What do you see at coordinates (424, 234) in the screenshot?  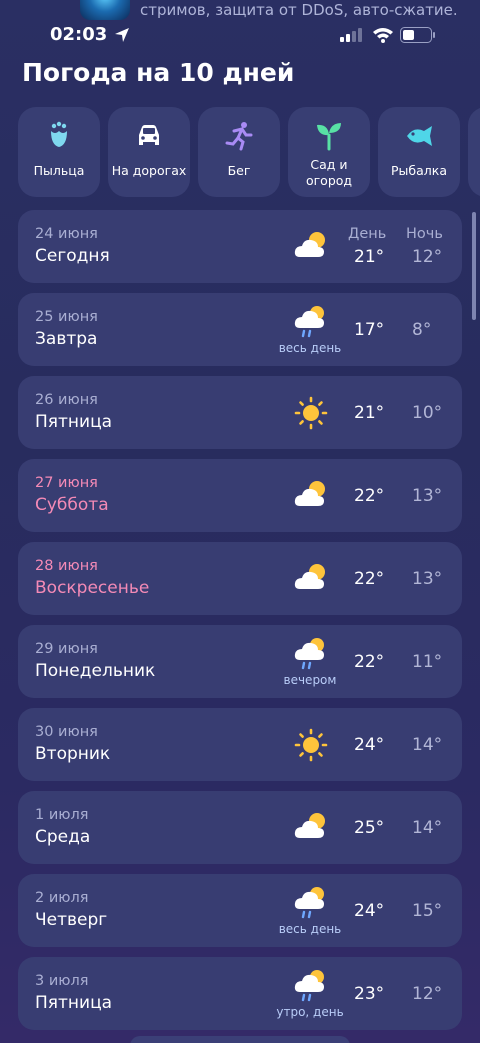 I see `header-night: Ночь` at bounding box center [424, 234].